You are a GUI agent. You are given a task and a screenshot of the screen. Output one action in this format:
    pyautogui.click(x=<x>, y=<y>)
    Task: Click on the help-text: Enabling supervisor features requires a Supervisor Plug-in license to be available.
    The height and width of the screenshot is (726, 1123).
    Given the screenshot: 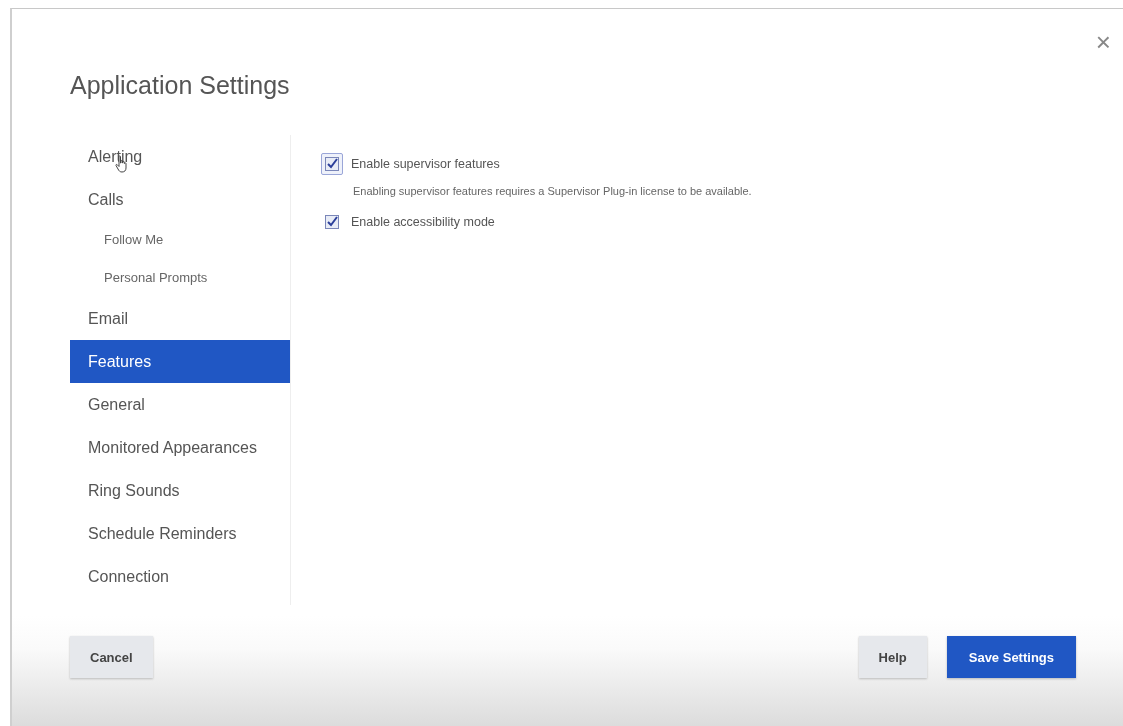 What is the action you would take?
    pyautogui.click(x=553, y=191)
    